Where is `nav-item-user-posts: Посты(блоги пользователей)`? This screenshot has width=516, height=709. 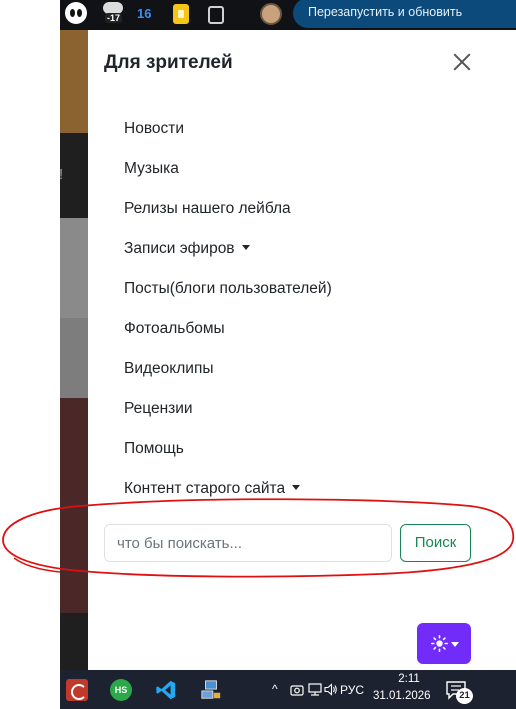 nav-item-user-posts: Посты(блоги пользователей) is located at coordinates (228, 290).